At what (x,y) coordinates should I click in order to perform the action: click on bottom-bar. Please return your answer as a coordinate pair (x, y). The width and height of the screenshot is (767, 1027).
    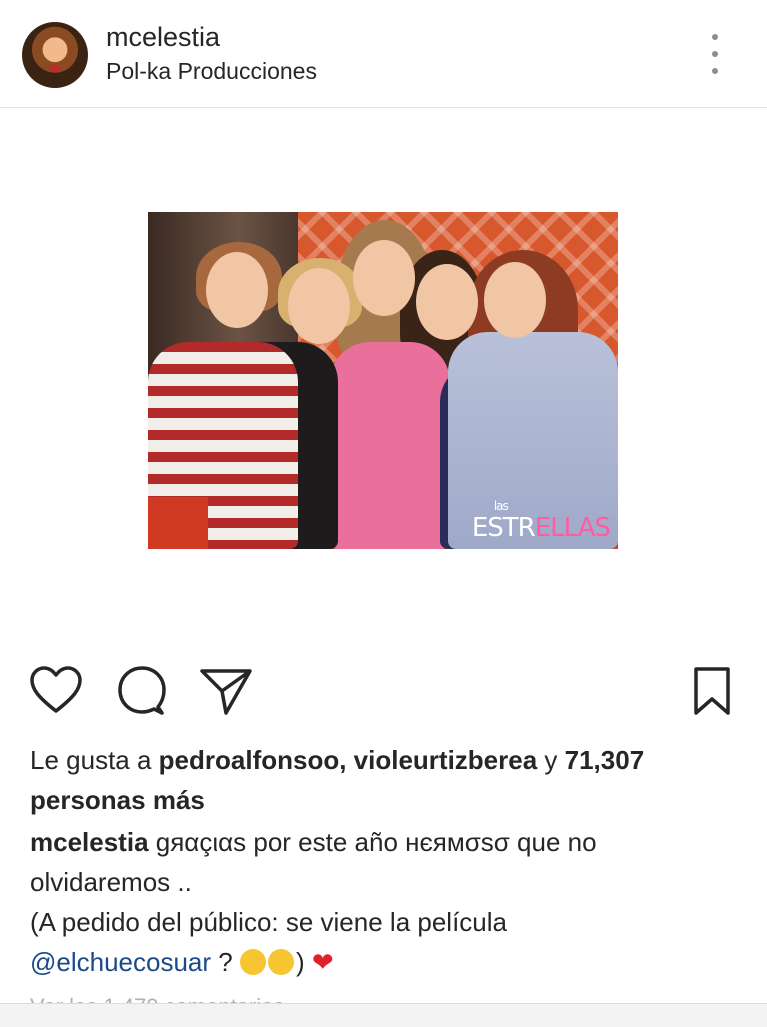
    Looking at the image, I should click on (383, 1015).